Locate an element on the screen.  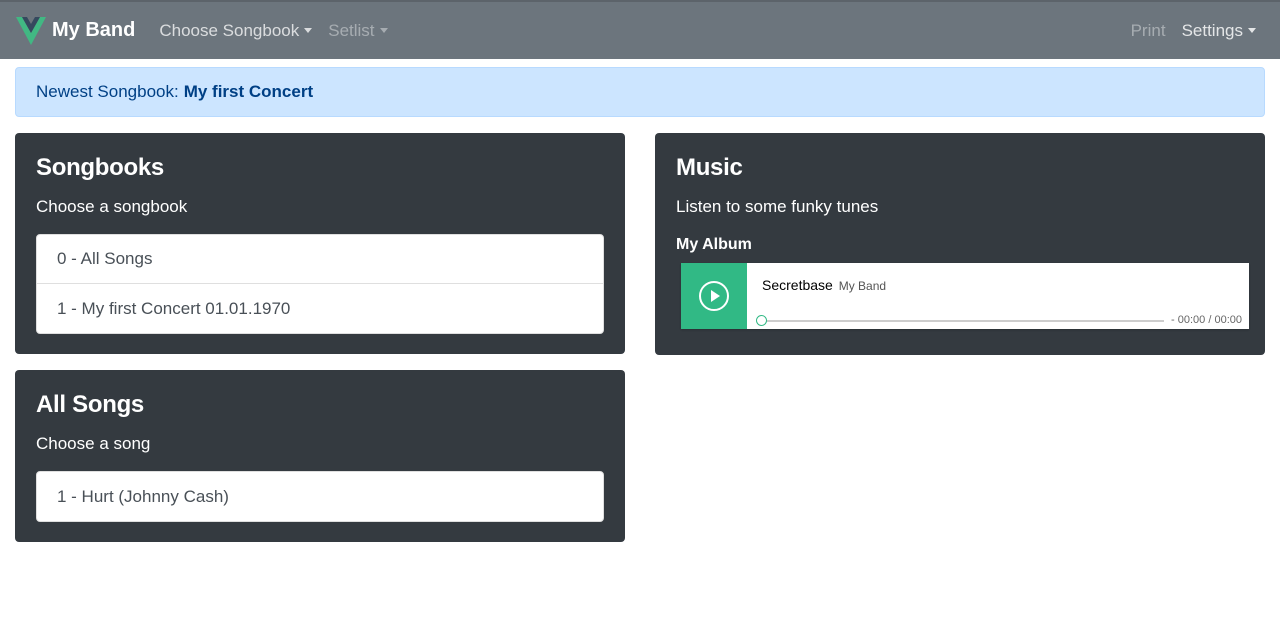
brand-name: My Band is located at coordinates (94, 30).